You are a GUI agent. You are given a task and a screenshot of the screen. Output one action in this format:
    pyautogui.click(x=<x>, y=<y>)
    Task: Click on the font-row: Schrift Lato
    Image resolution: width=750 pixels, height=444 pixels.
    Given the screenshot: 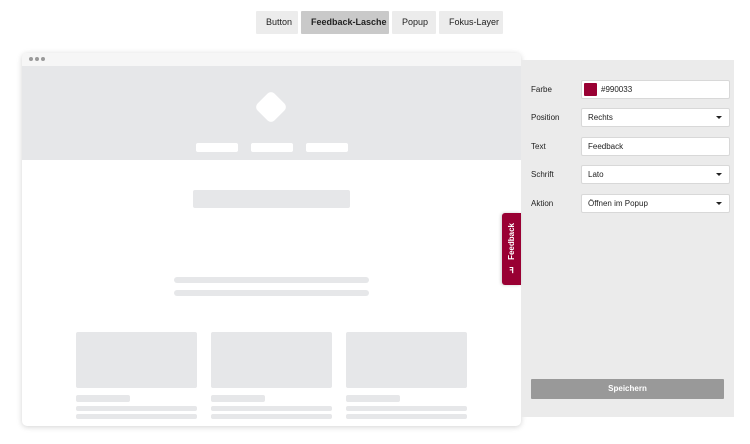 What is the action you would take?
    pyautogui.click(x=630, y=174)
    